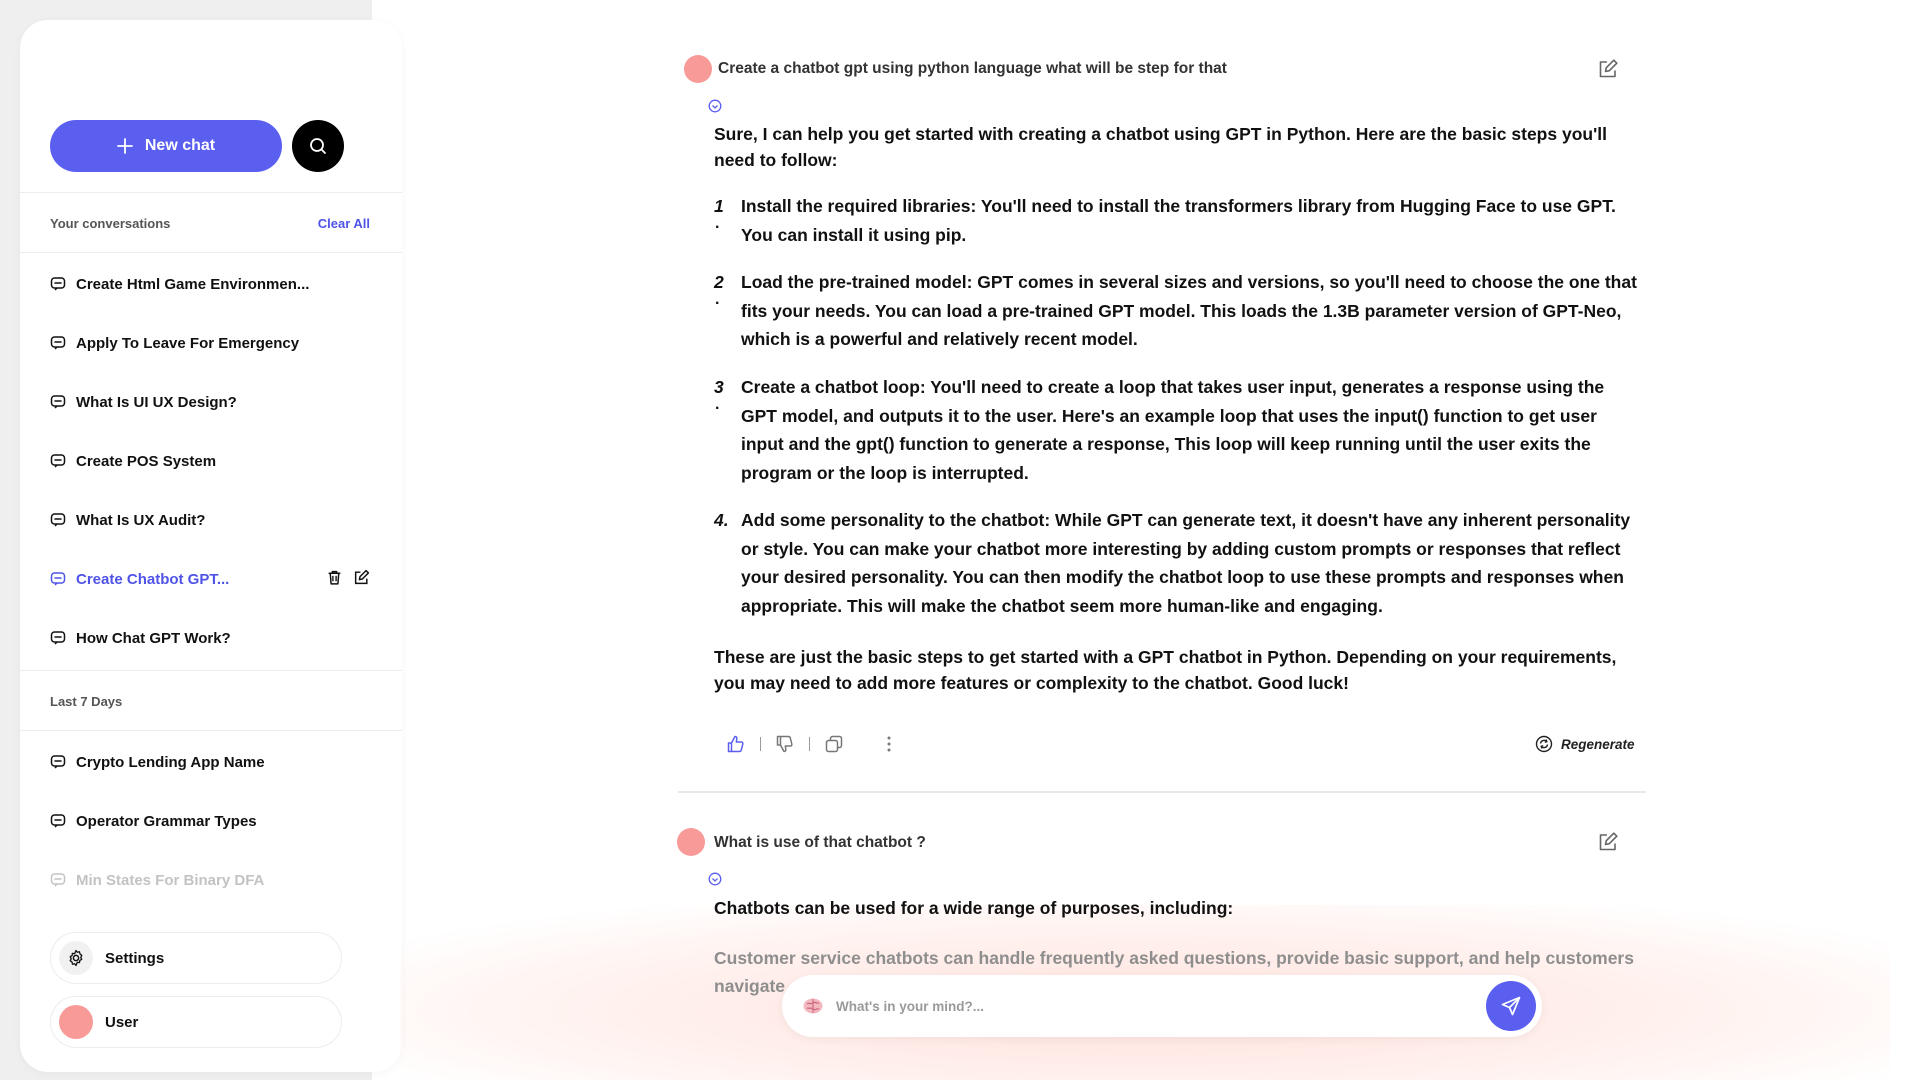  What do you see at coordinates (344, 223) in the screenshot?
I see `clear-all-button: Clear All` at bounding box center [344, 223].